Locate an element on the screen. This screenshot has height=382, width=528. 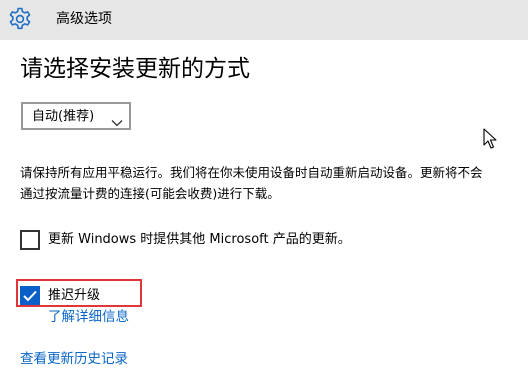
mouse-cursor-icon is located at coordinates (490, 139).